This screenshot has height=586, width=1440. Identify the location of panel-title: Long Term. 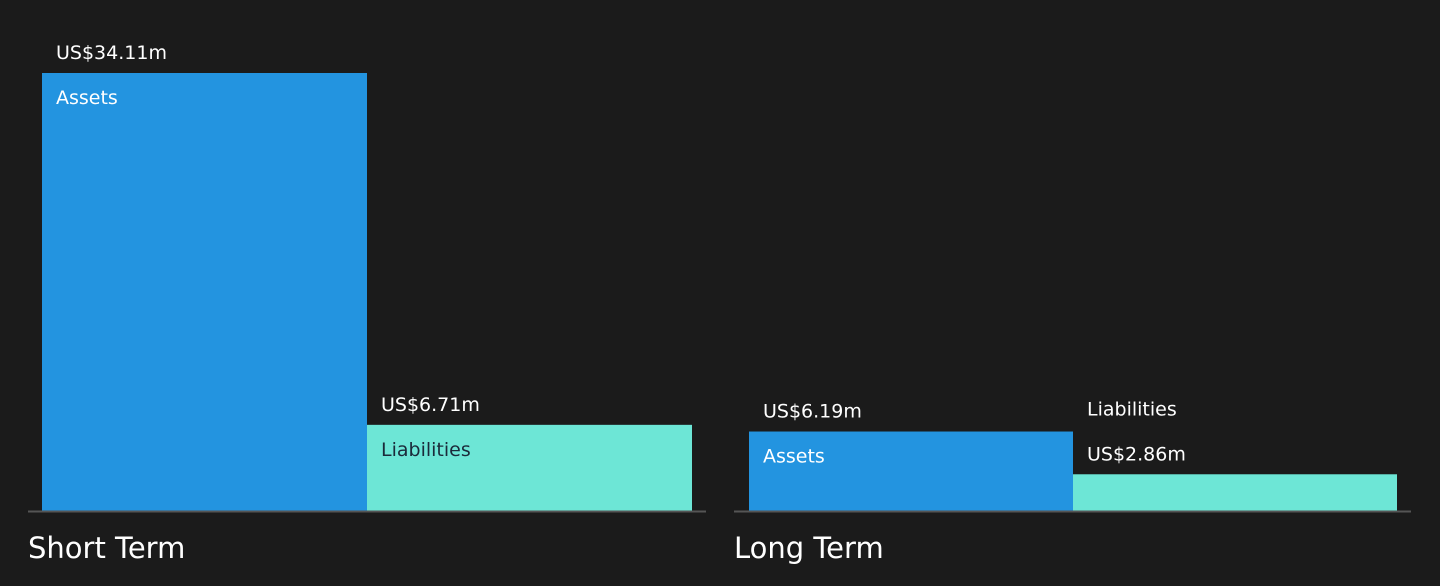
(809, 548).